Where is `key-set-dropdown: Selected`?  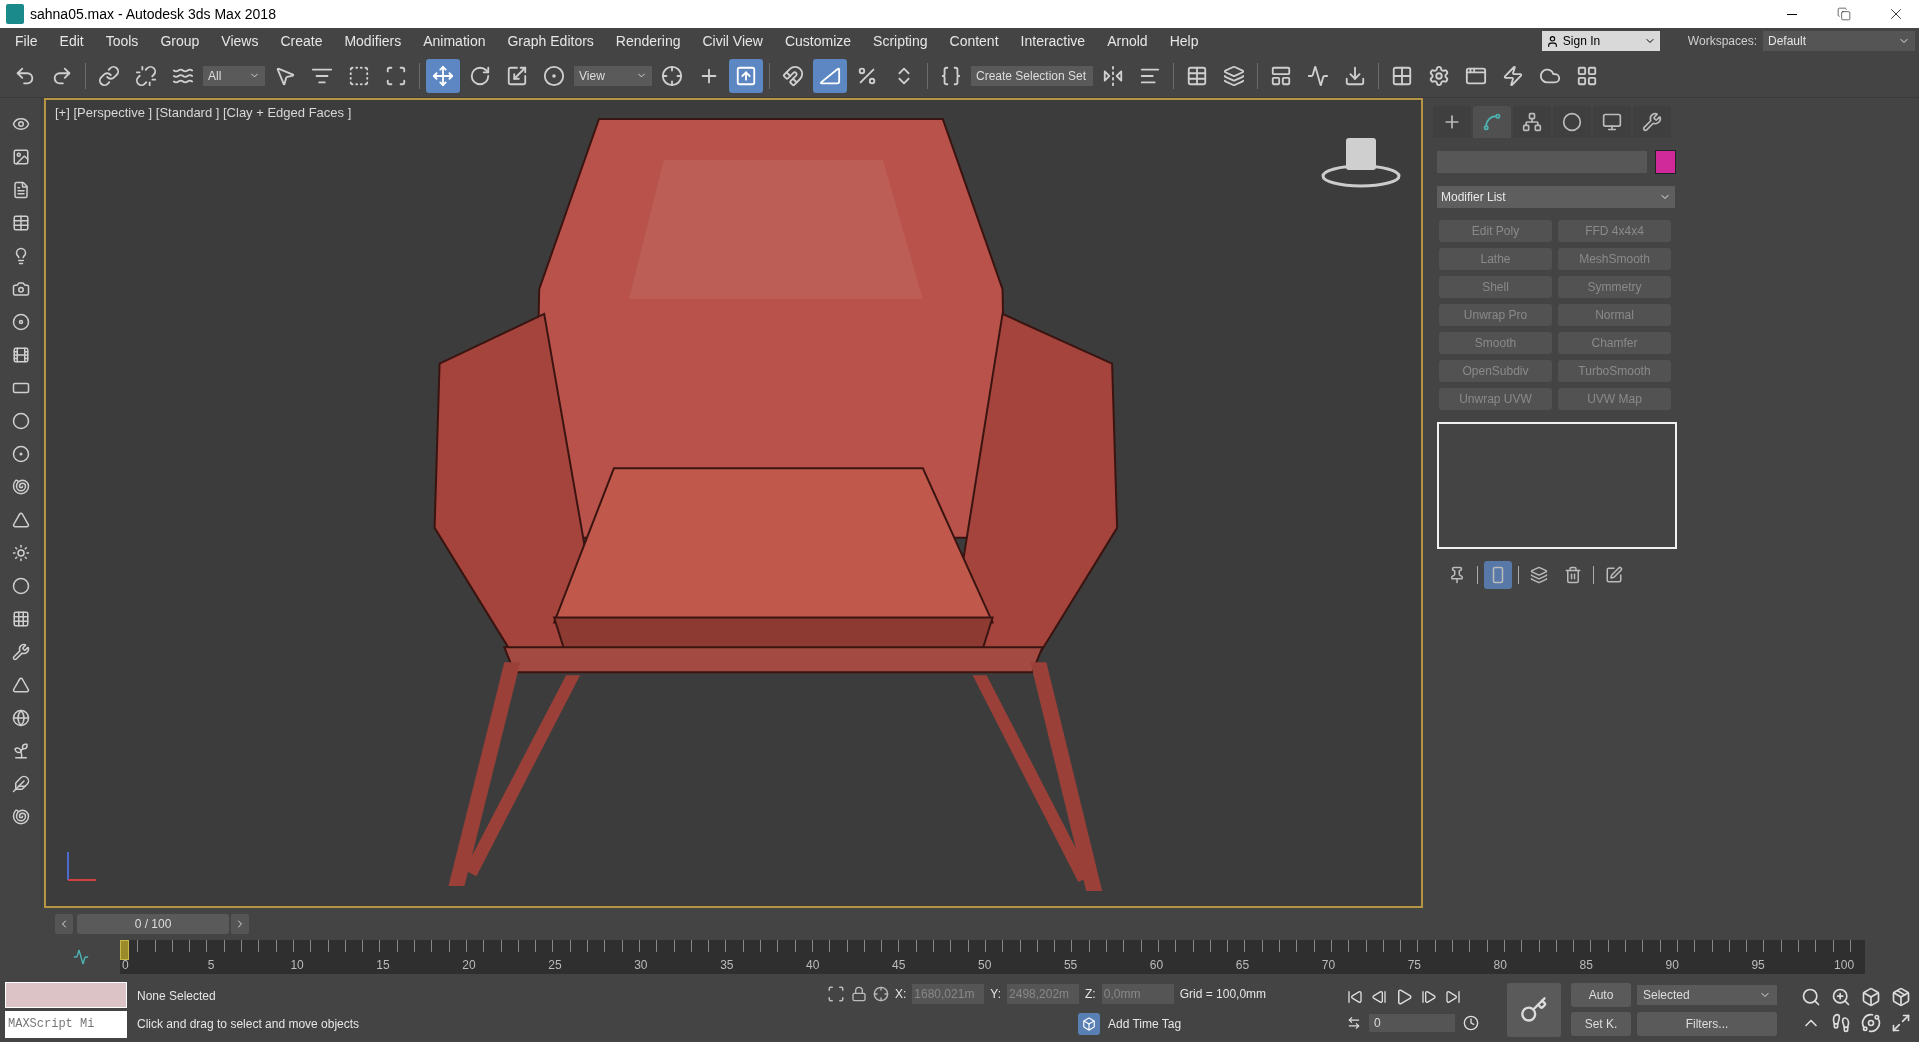 key-set-dropdown: Selected is located at coordinates (1707, 995).